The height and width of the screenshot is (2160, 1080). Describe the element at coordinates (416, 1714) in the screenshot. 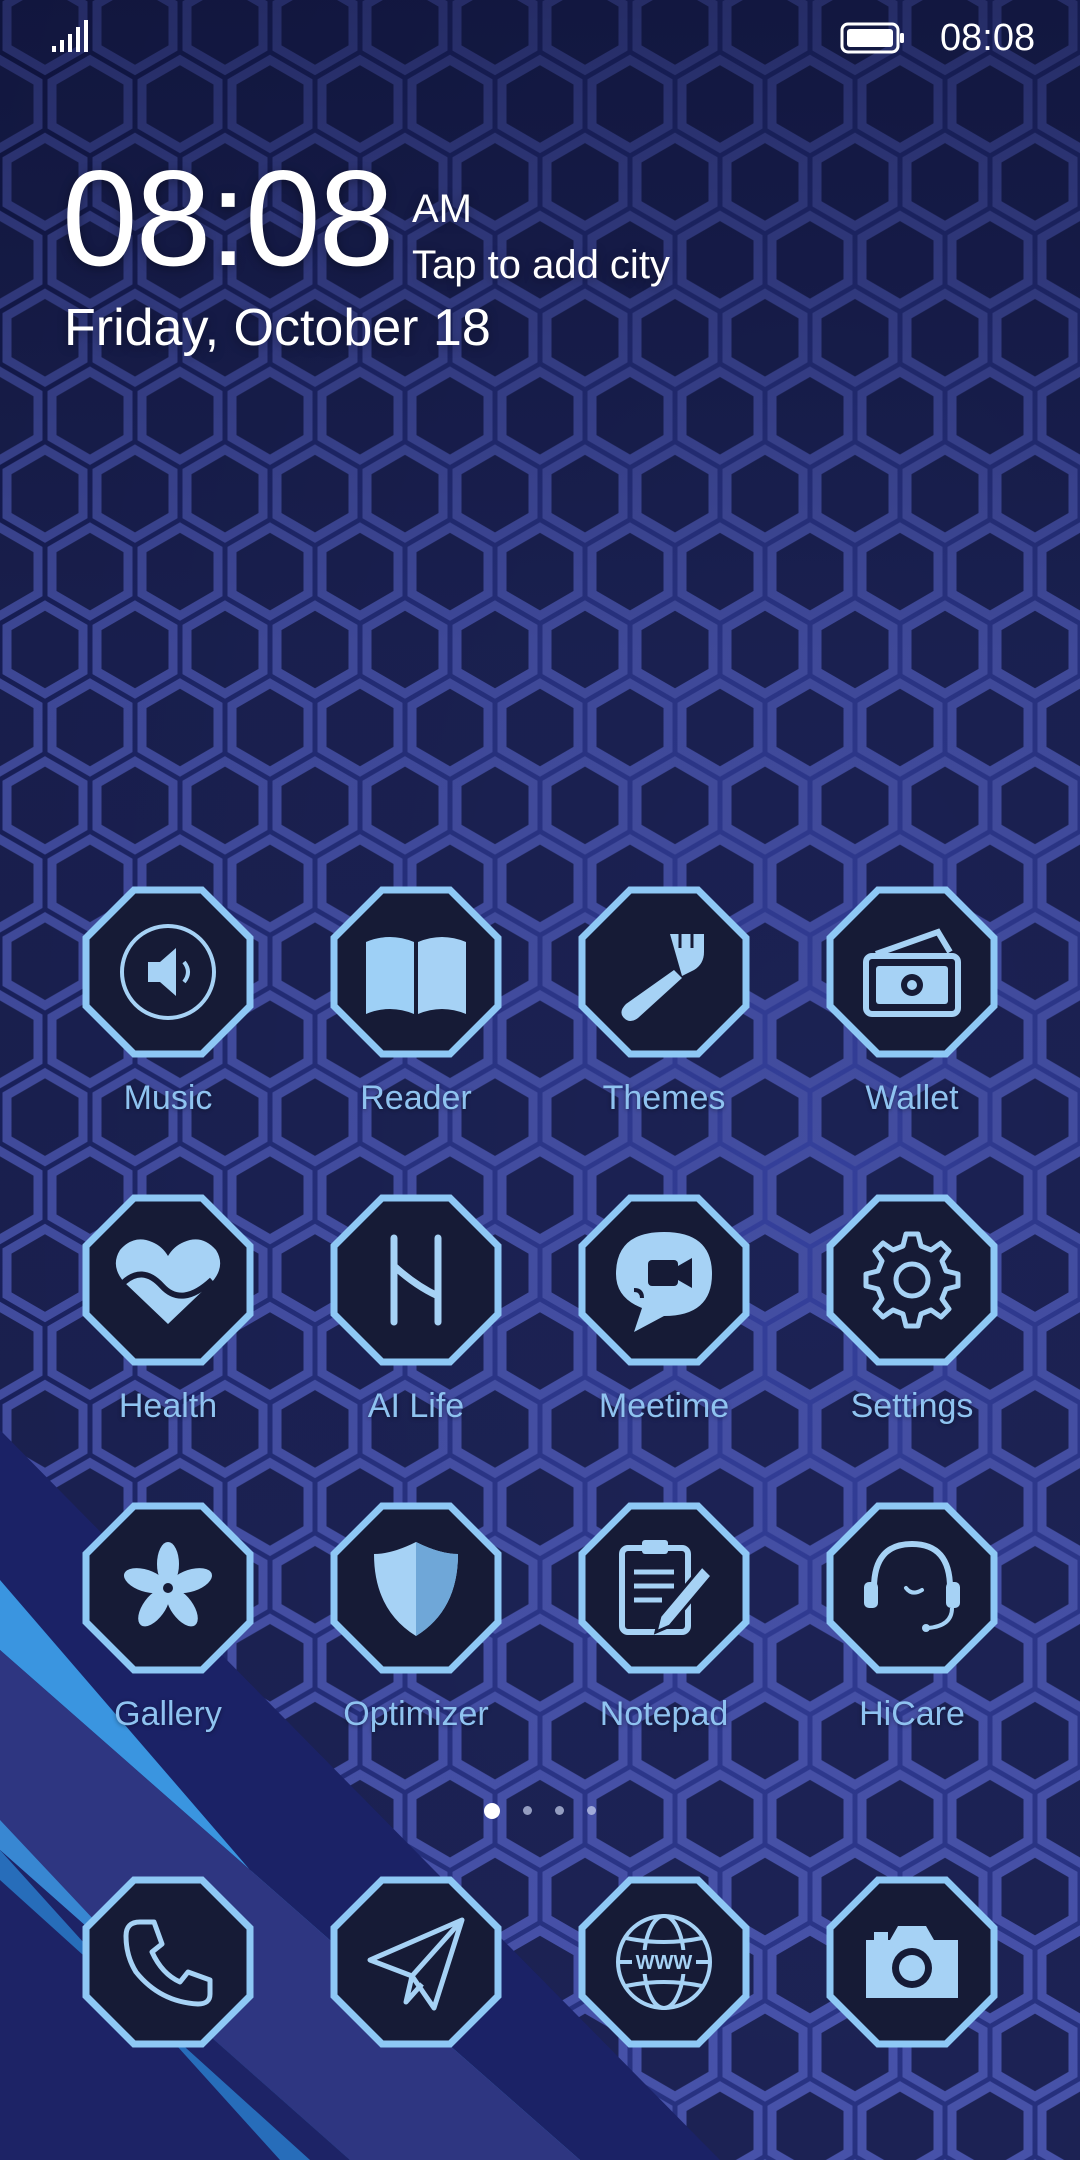

I see `app-label: Optimizer` at that location.